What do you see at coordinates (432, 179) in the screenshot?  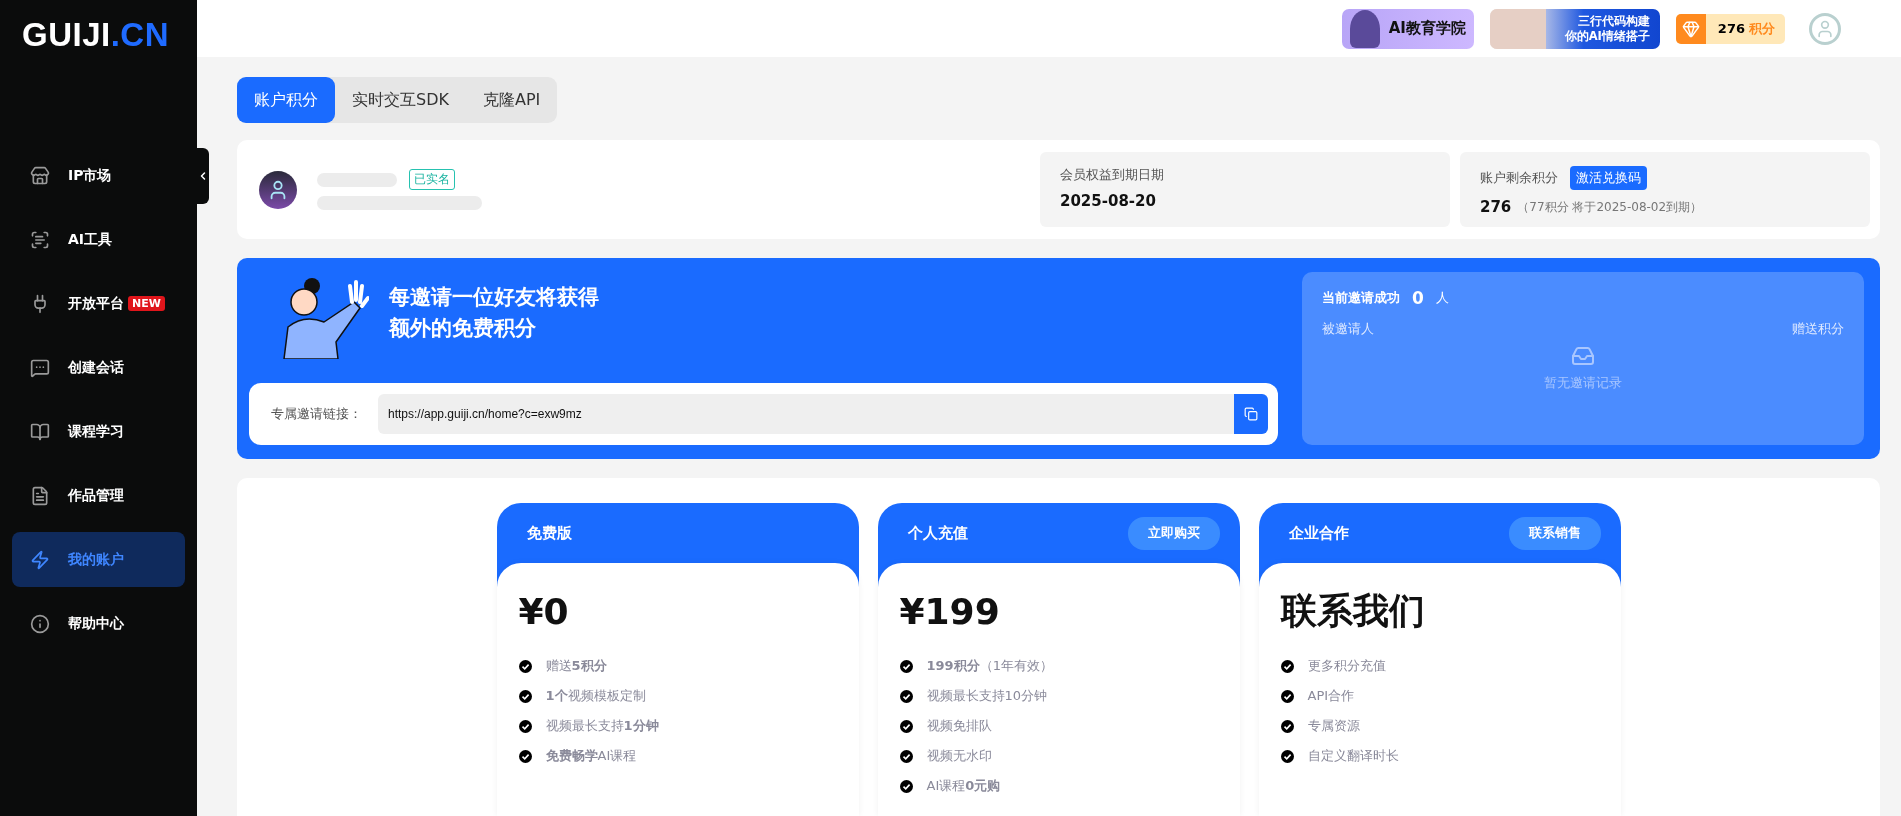 I see `verified-badge: 已实名` at bounding box center [432, 179].